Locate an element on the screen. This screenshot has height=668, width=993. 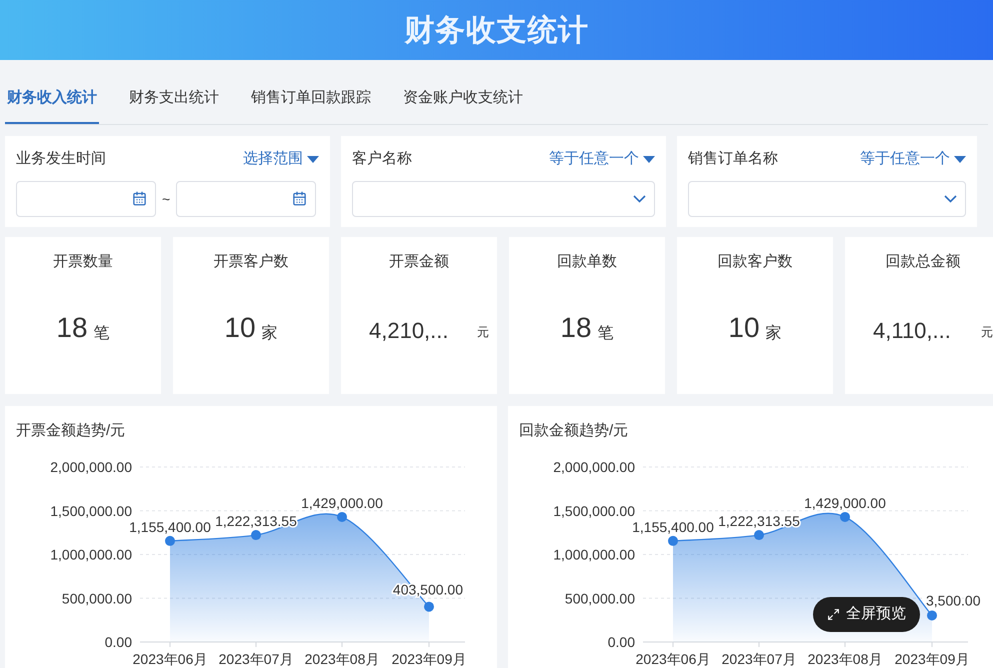
tab: 销售订单回款跟踪 is located at coordinates (311, 99).